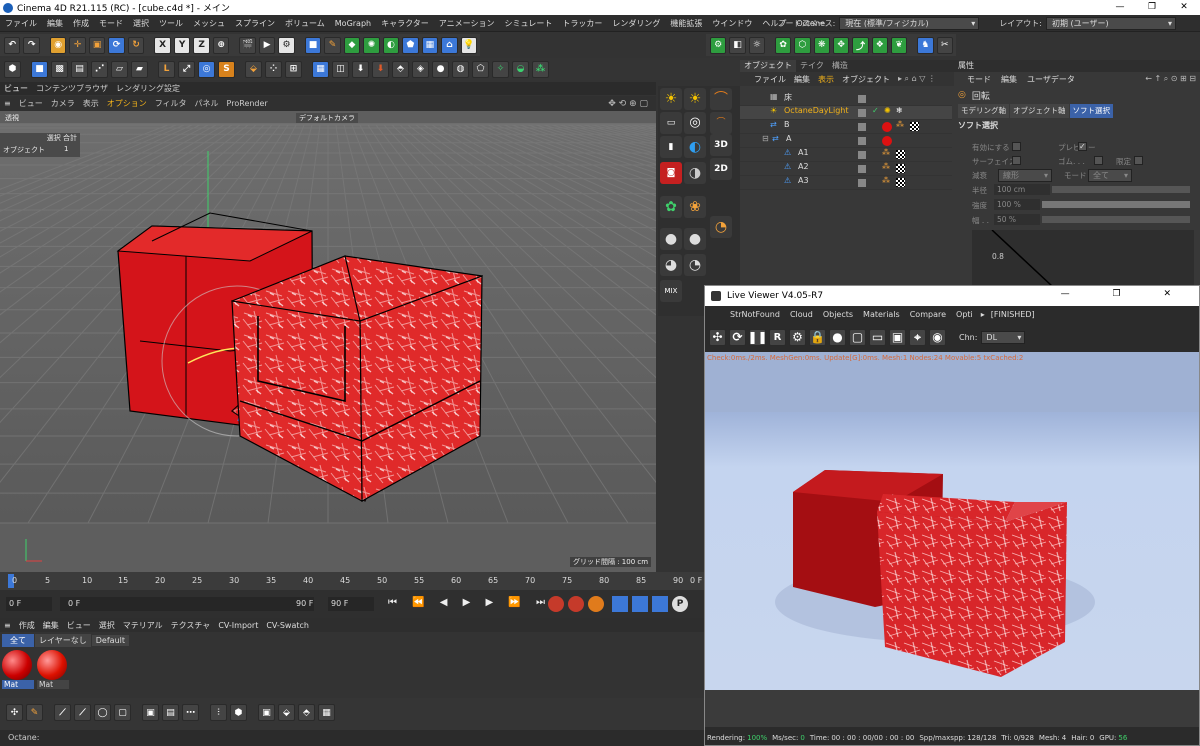 The width and height of the screenshot is (1200, 746). What do you see at coordinates (171, 103) in the screenshot?
I see `vp-menu-filter: フィルタ` at bounding box center [171, 103].